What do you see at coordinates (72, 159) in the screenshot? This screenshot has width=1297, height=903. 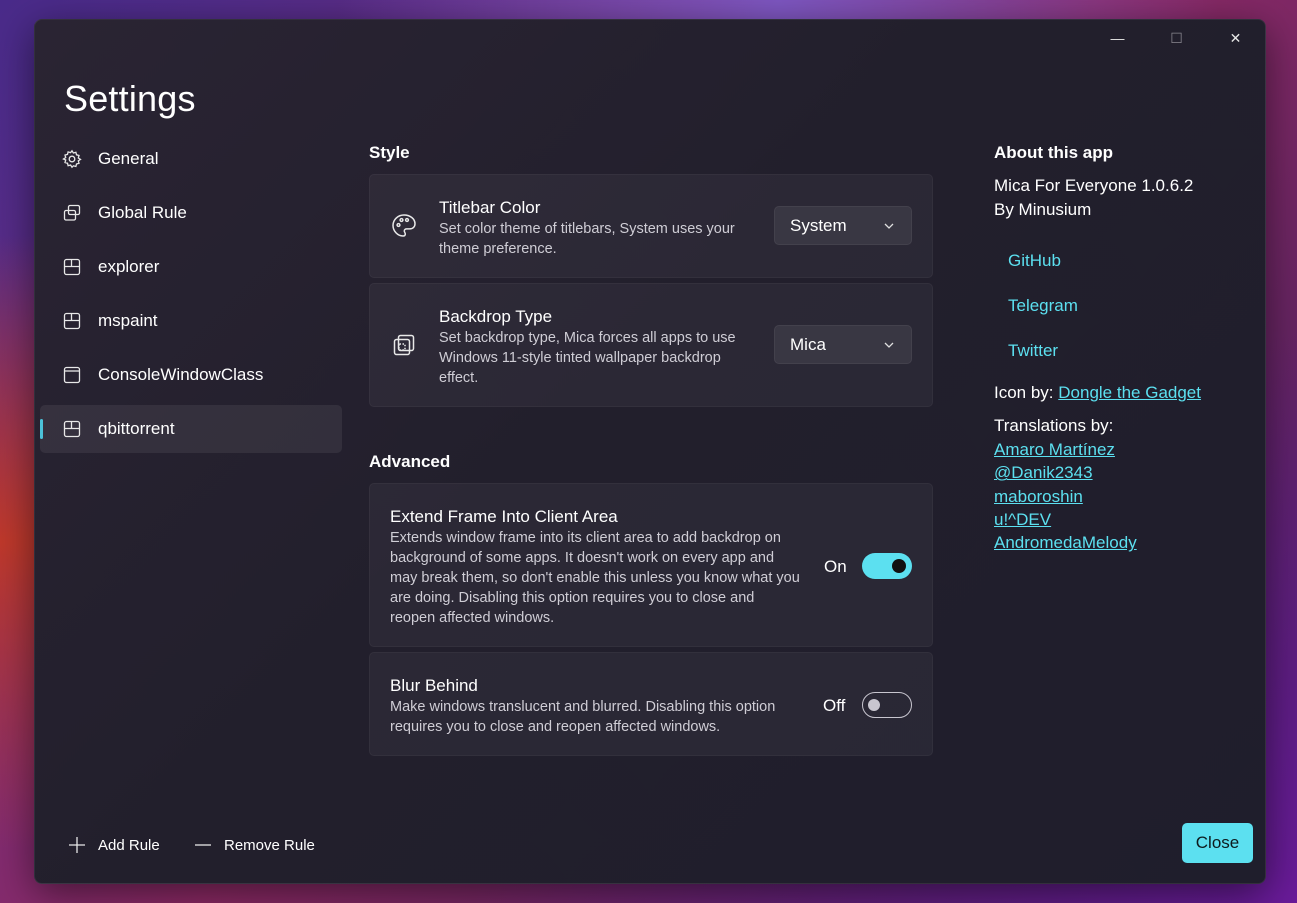 I see `gear-icon` at bounding box center [72, 159].